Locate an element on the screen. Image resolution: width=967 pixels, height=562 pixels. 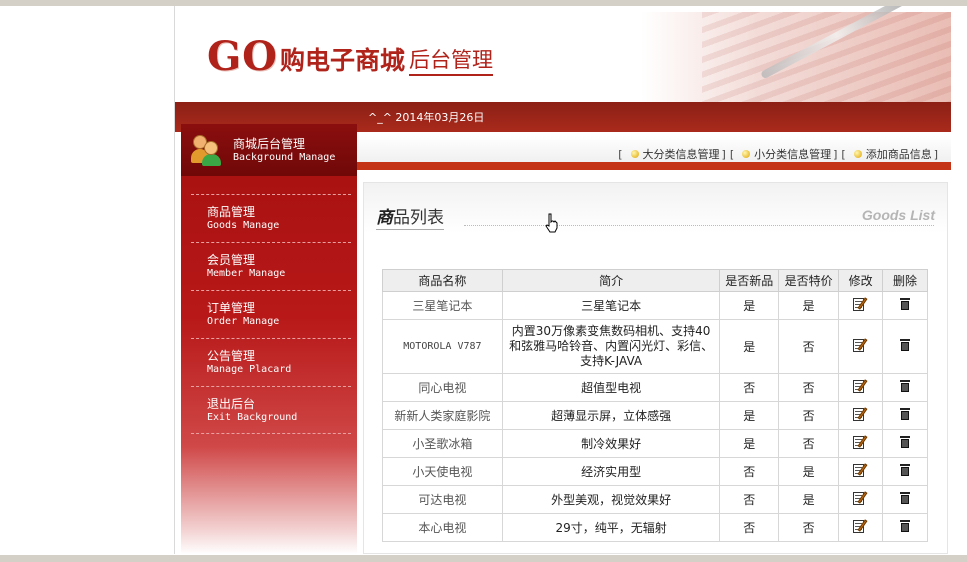
goods-name: 三星笔记本 is located at coordinates (442, 305).